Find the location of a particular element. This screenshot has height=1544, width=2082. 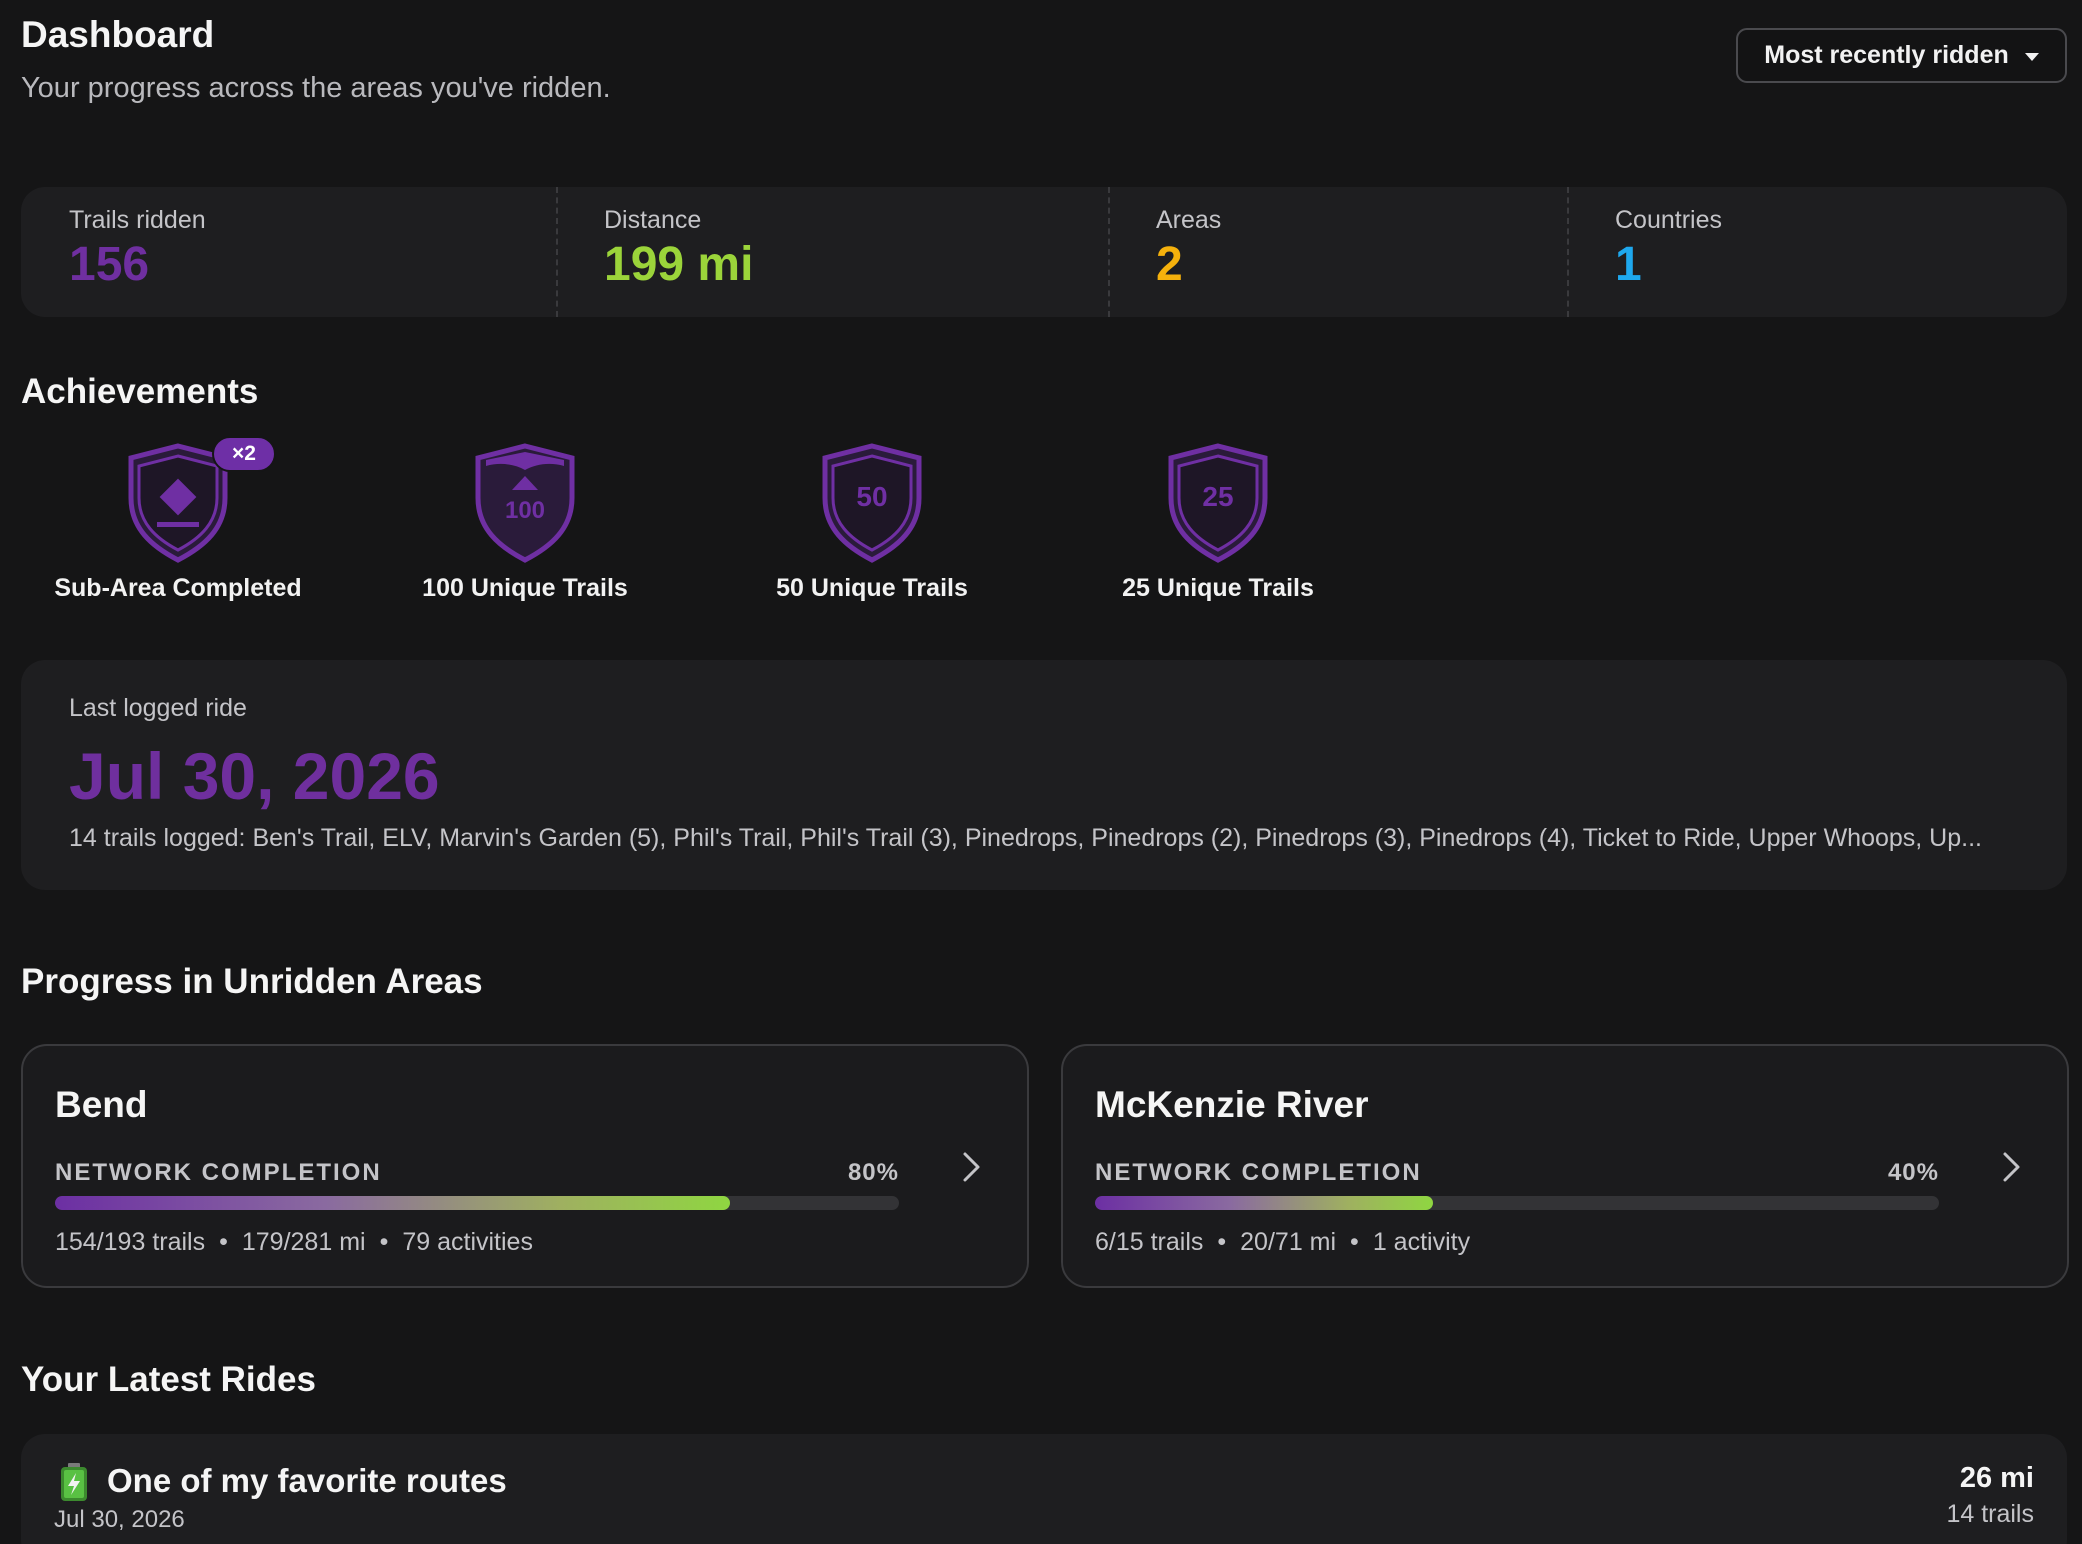

multiplier-badge: ×2 is located at coordinates (244, 454).